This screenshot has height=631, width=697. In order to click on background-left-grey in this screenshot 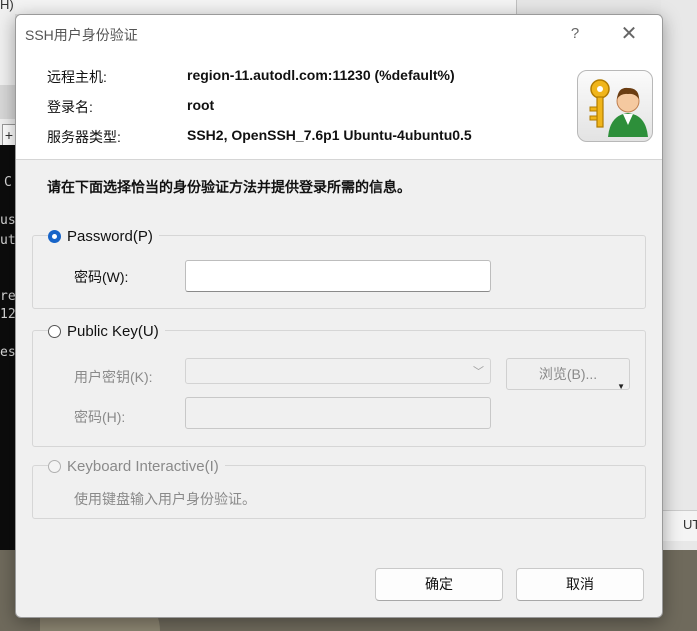, I will do `click(7, 102)`.